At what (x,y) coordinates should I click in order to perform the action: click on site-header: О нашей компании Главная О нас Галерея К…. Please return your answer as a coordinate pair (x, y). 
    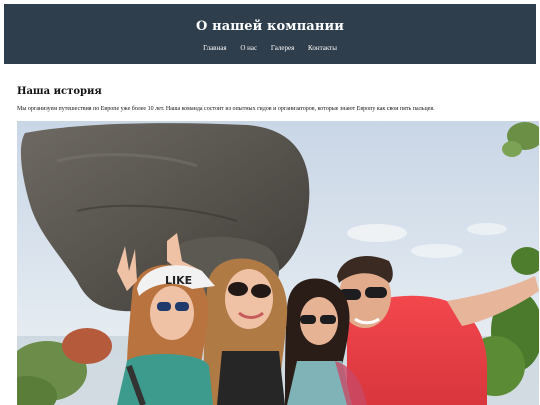
    Looking at the image, I should click on (270, 34).